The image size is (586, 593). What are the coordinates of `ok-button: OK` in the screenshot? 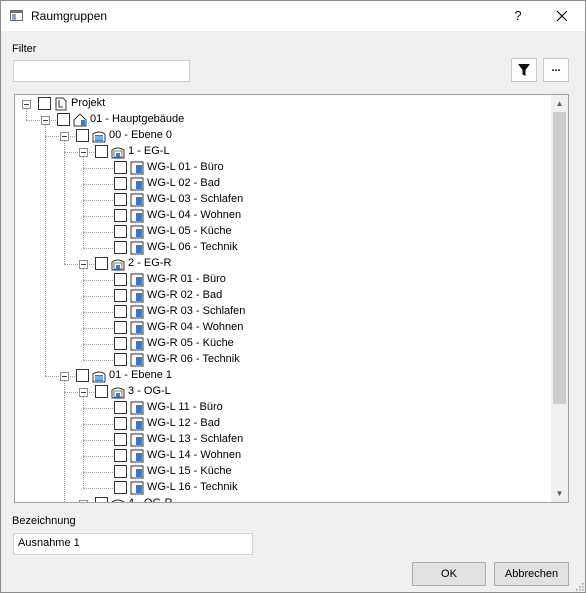 It's located at (449, 574).